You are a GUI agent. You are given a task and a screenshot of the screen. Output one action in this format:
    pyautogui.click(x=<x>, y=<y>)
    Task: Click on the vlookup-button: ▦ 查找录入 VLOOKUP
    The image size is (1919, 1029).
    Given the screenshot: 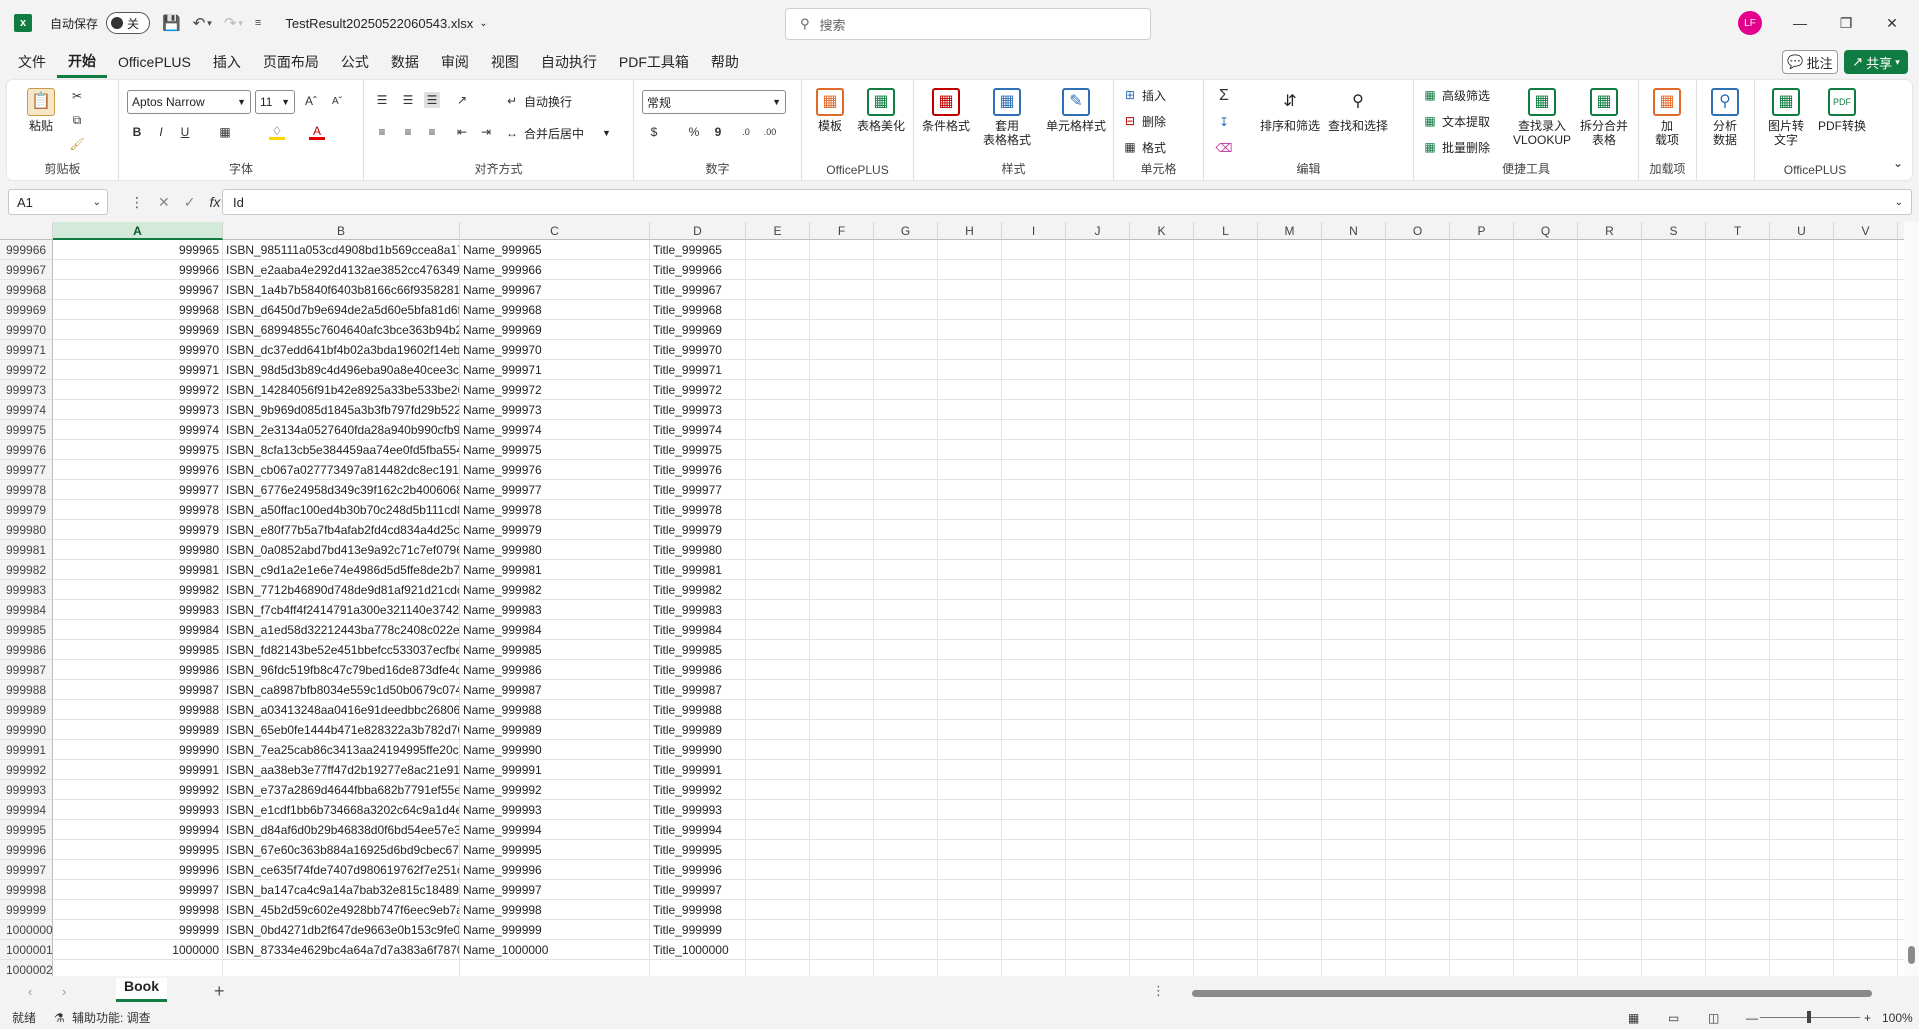 What is the action you would take?
    pyautogui.click(x=1542, y=117)
    